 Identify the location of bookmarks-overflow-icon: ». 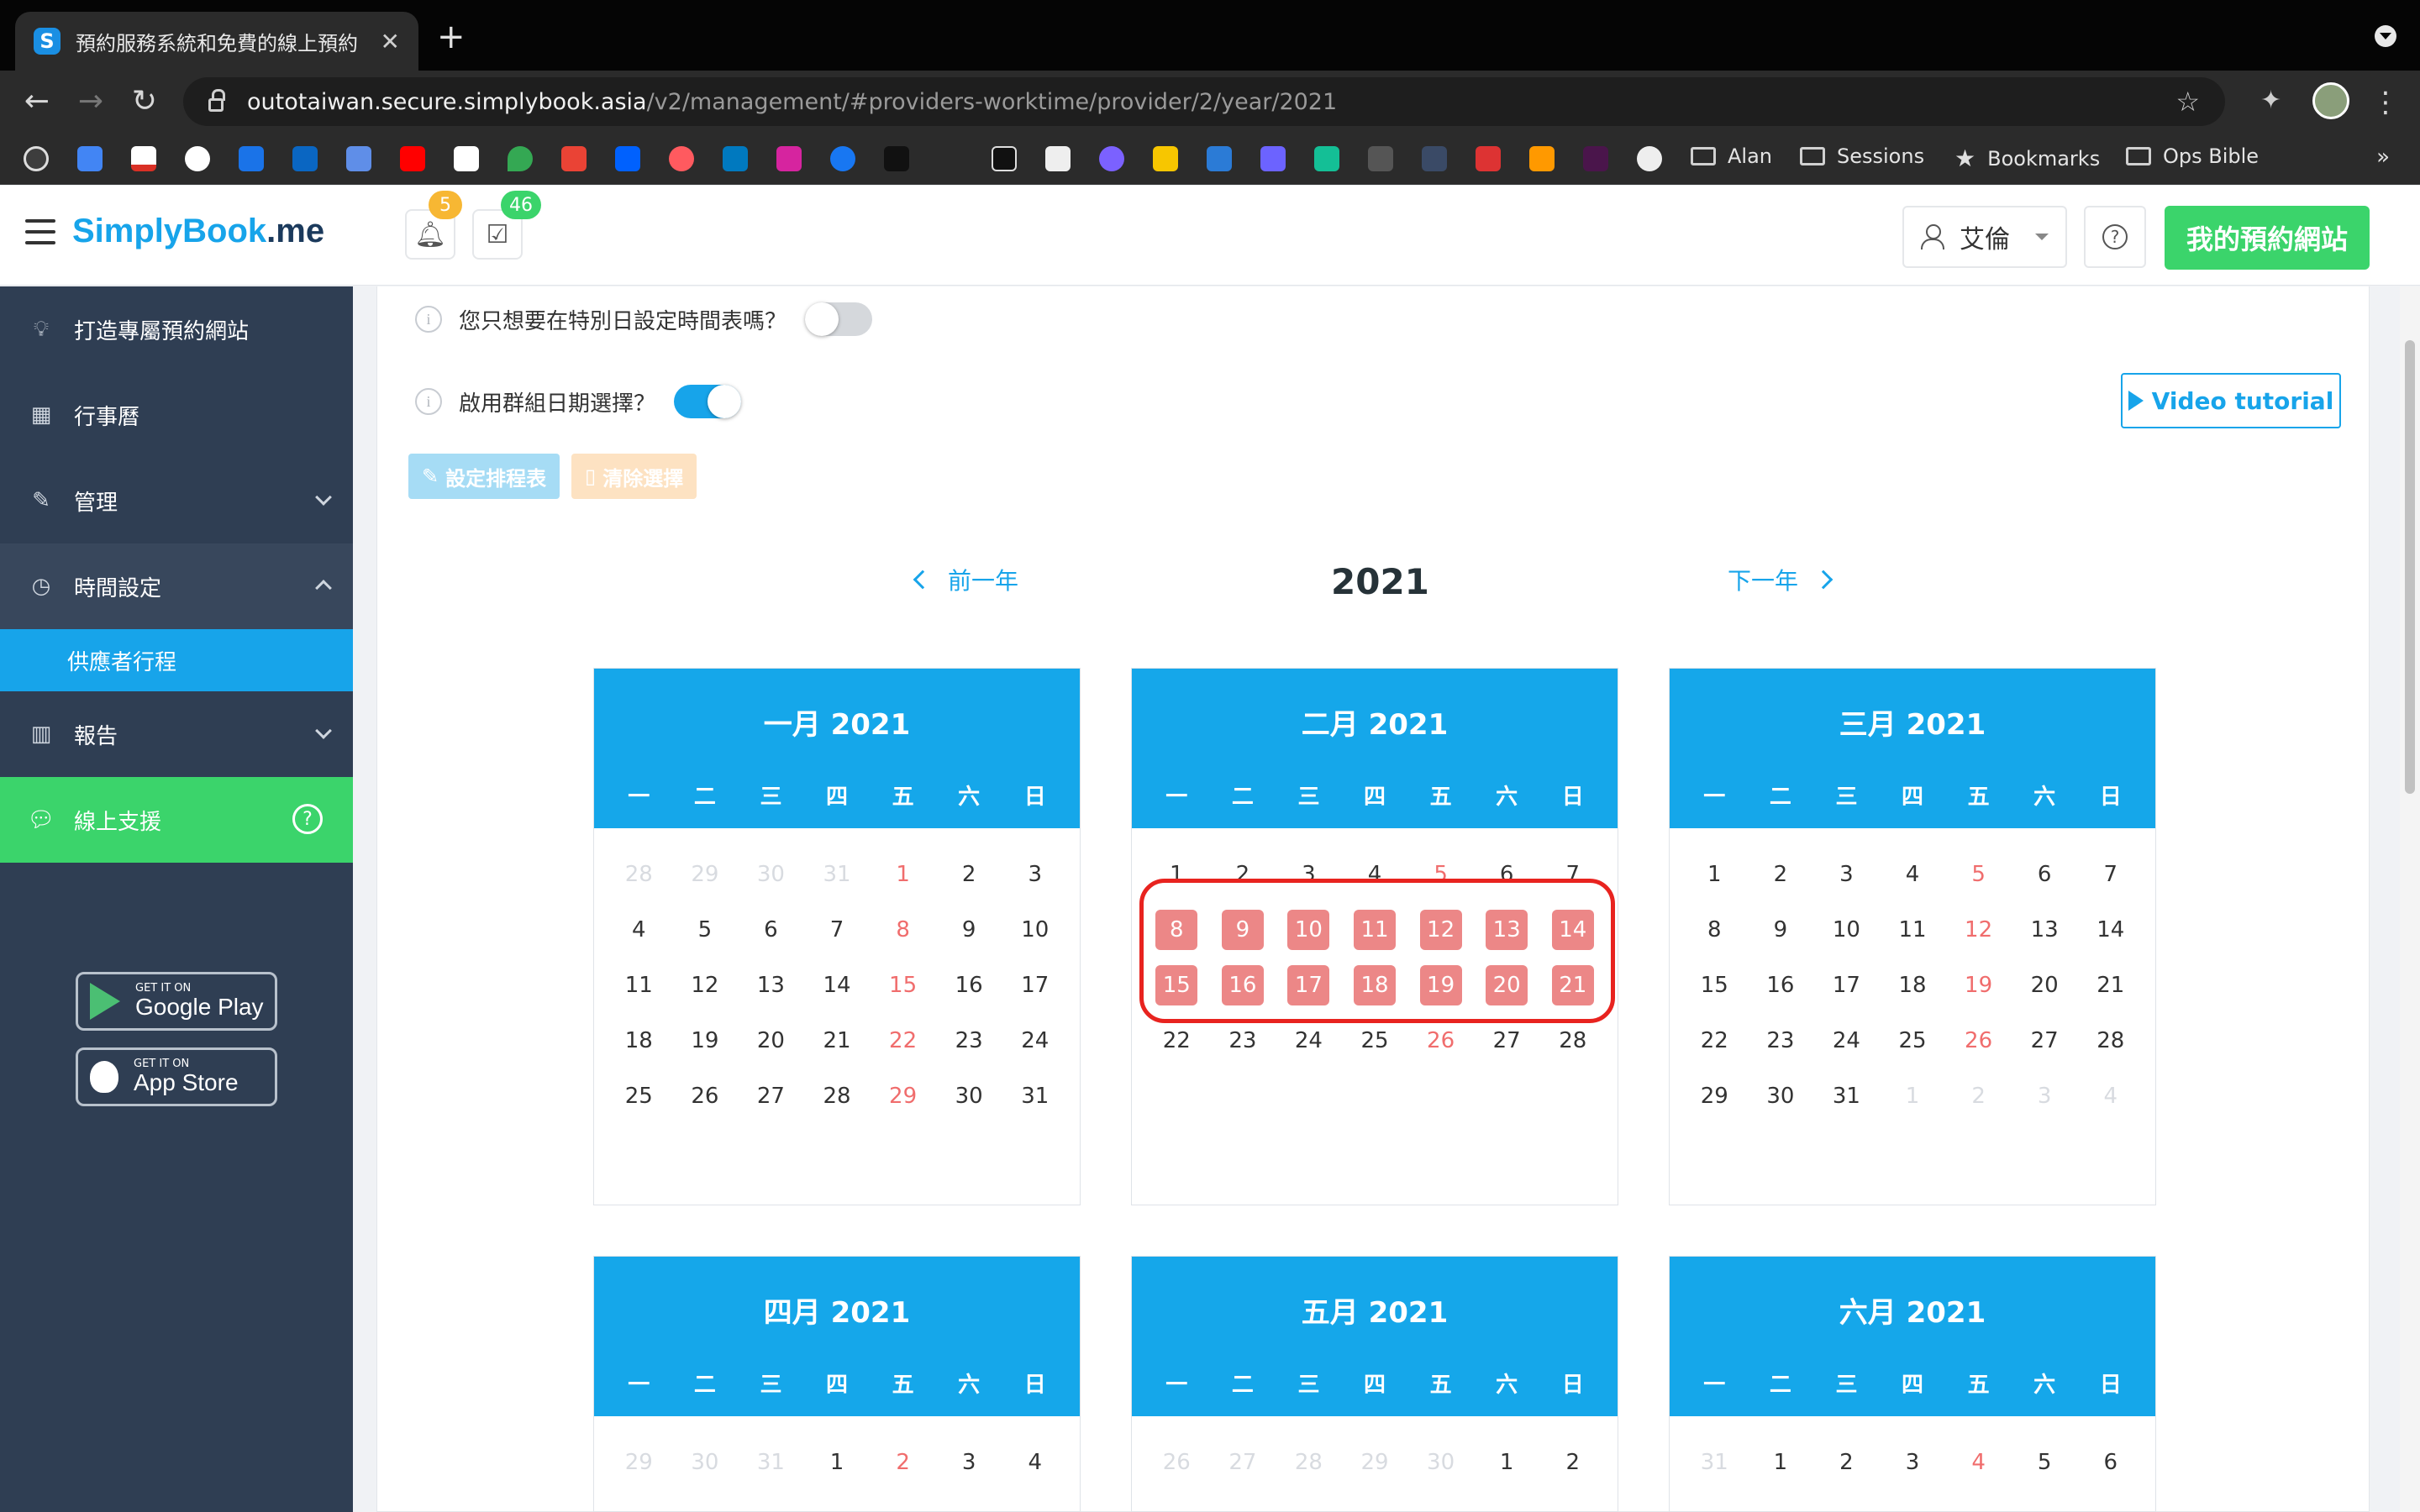
(2383, 157).